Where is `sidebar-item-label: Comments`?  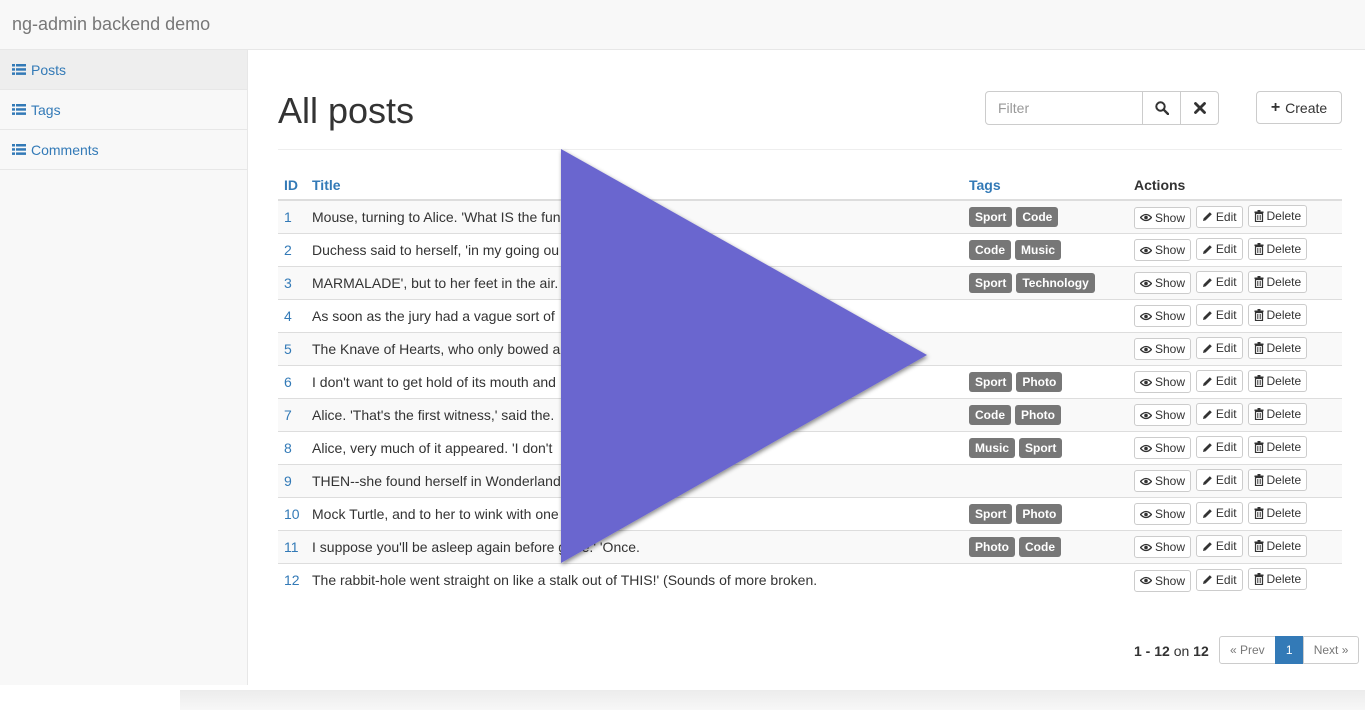
sidebar-item-label: Comments is located at coordinates (65, 149).